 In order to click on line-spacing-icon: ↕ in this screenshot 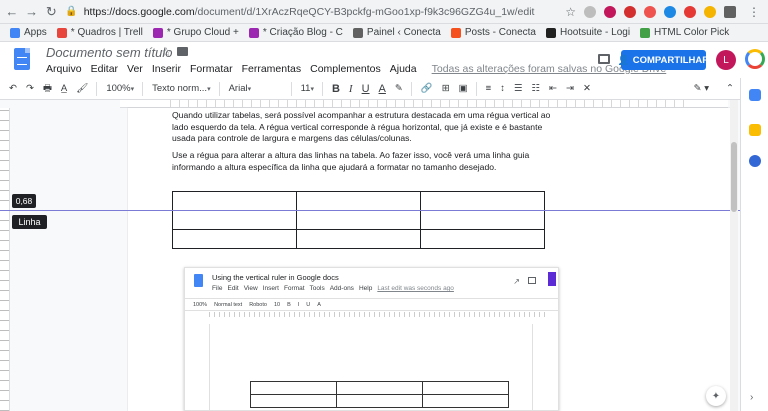, I will do `click(502, 88)`.